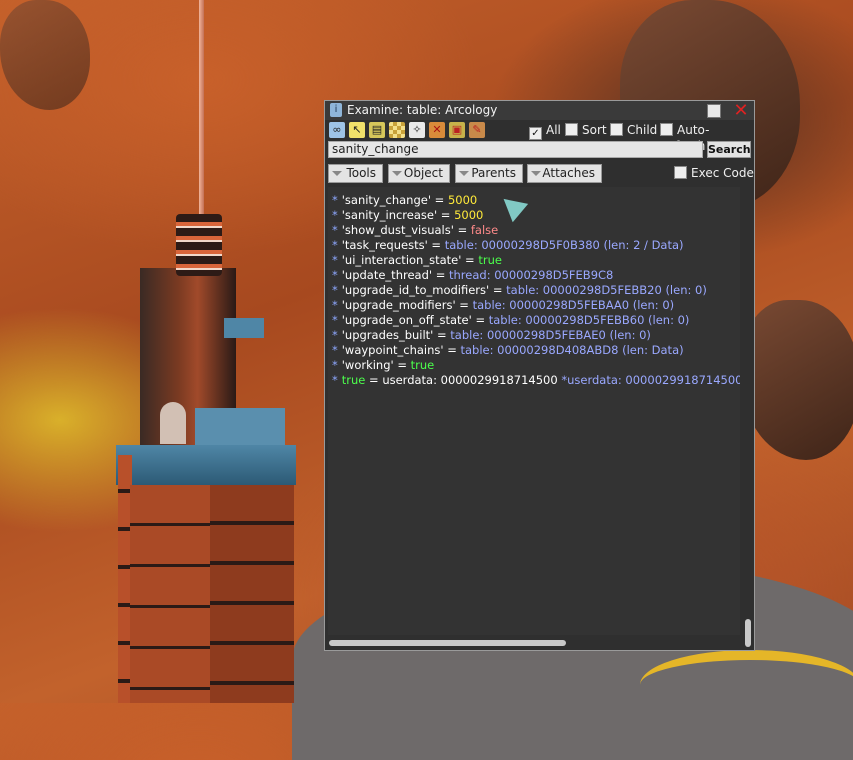  What do you see at coordinates (571, 129) in the screenshot?
I see `sort-checkbox` at bounding box center [571, 129].